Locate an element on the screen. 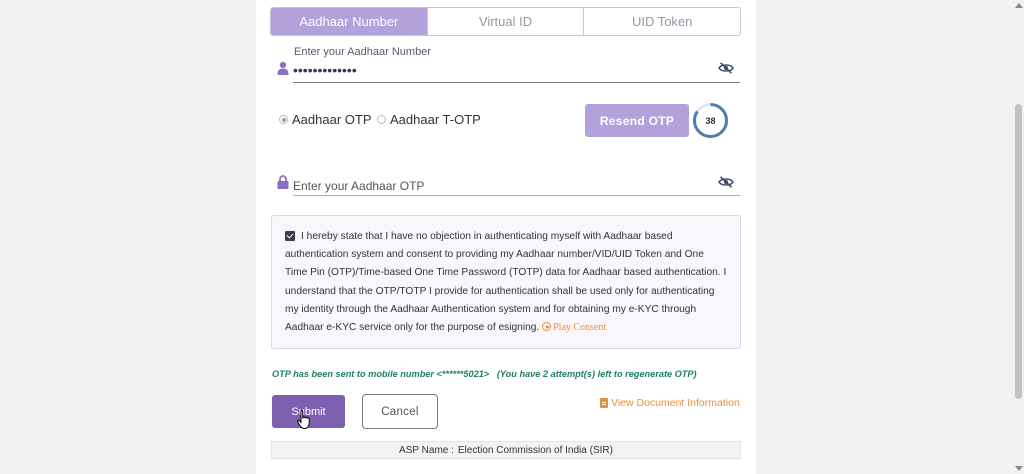  view-document-information-link: View Document Information is located at coordinates (670, 403).